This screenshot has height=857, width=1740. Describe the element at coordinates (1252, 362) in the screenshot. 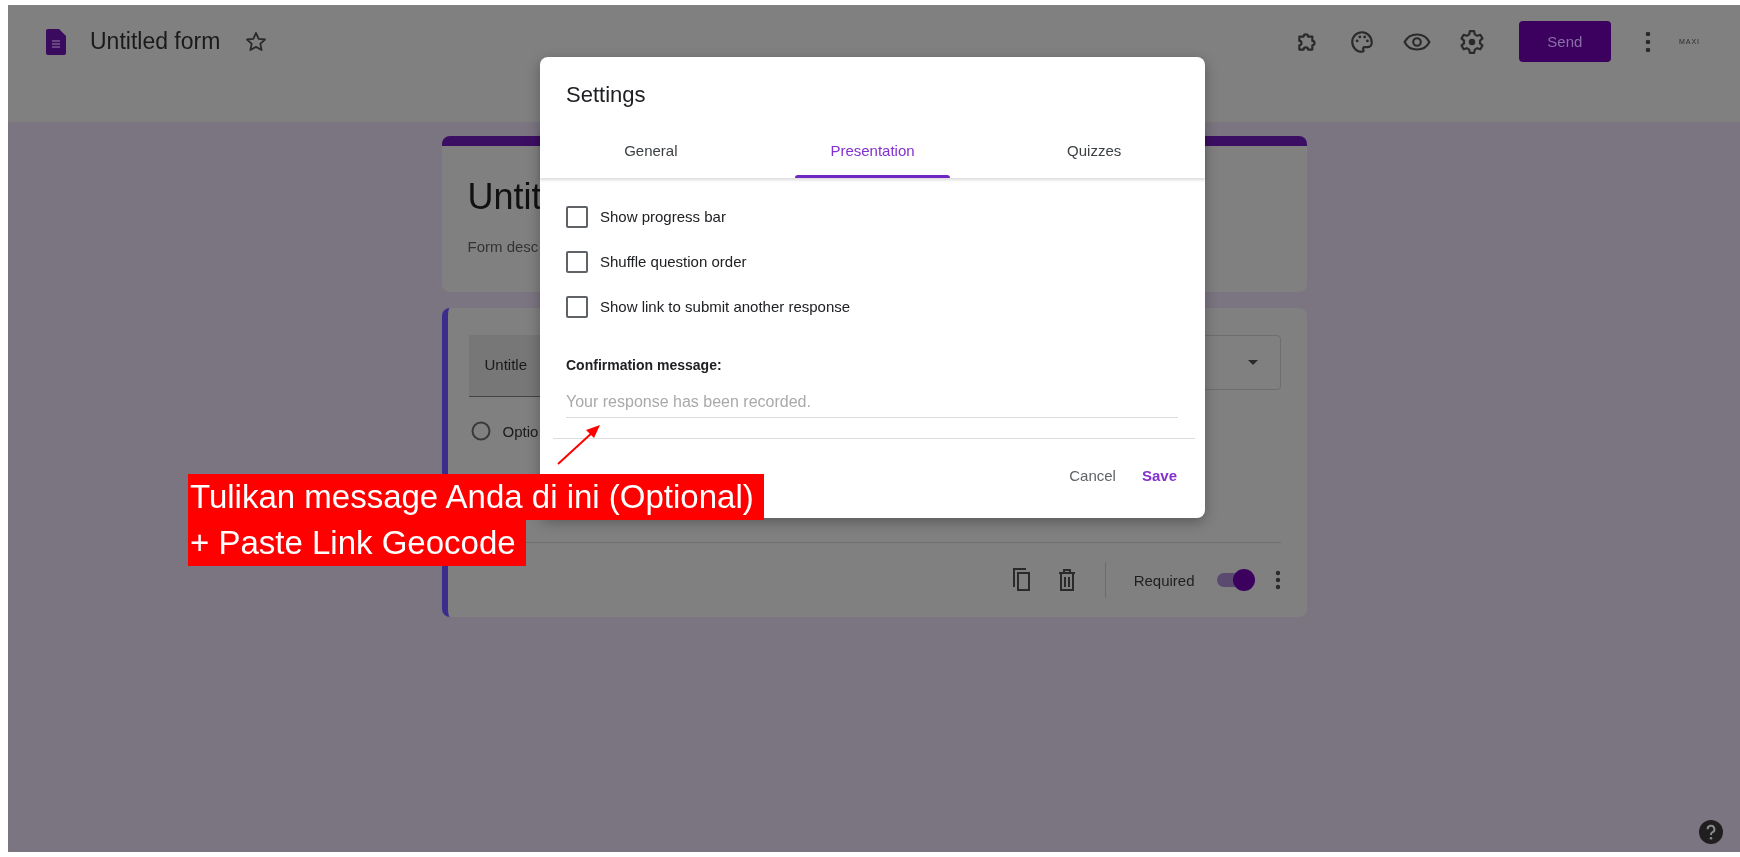

I see `caret-icon` at that location.